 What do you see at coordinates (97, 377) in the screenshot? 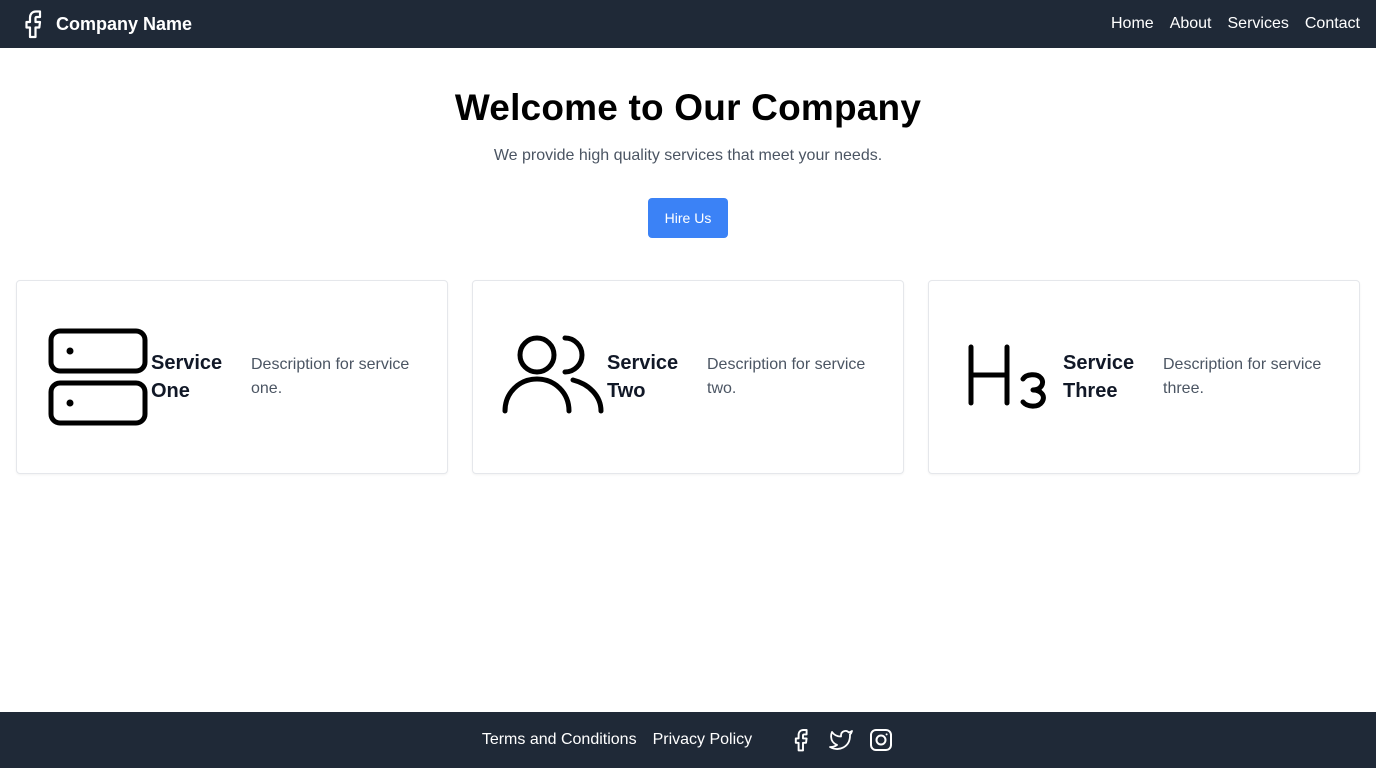
I see `server-icon` at bounding box center [97, 377].